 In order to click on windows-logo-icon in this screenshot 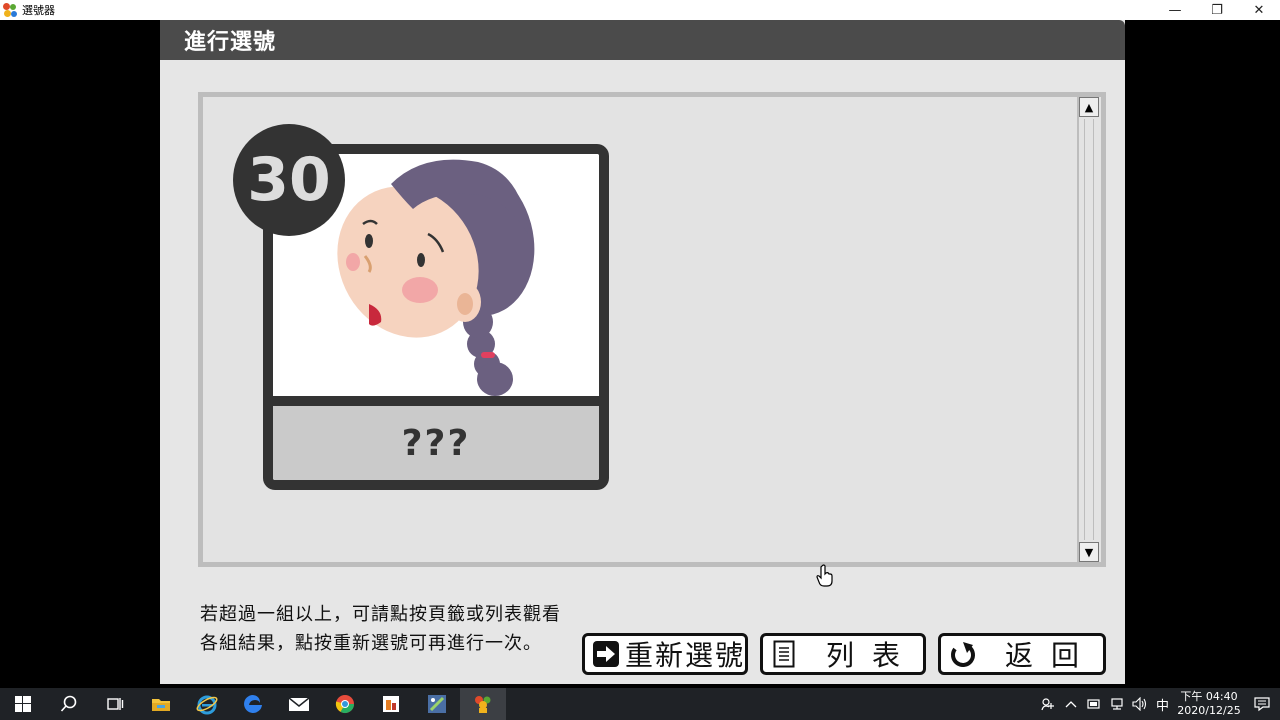, I will do `click(23, 704)`.